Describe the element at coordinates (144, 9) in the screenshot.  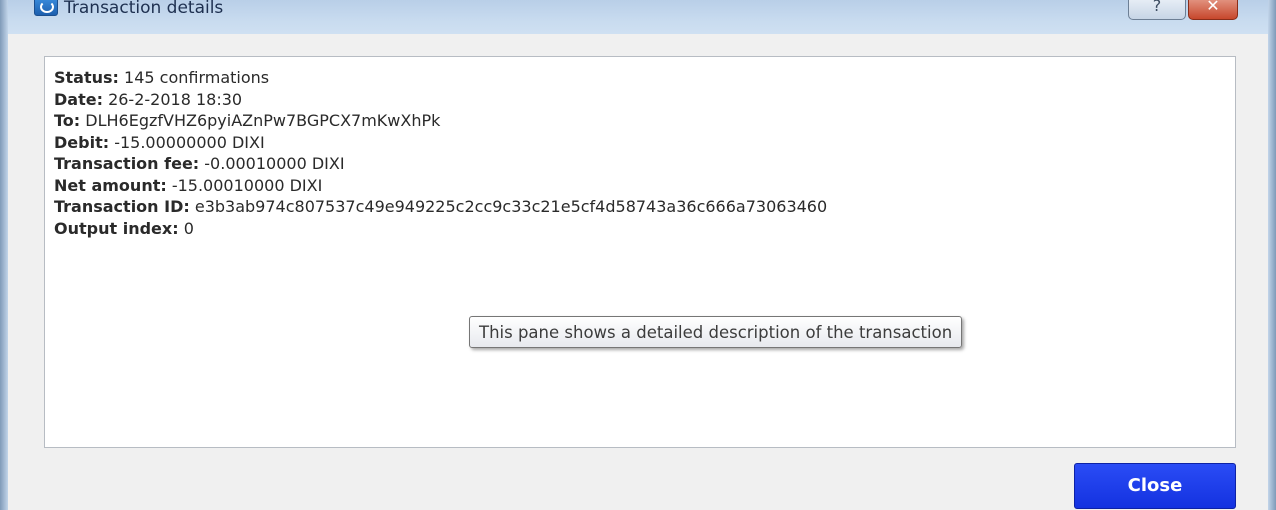
I see `window-title: Transaction details` at that location.